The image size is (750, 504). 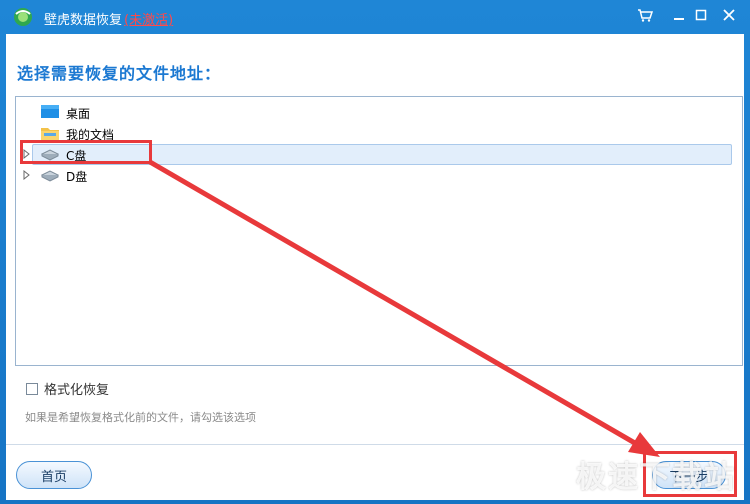 I want to click on minimize-button, so click(x=679, y=15).